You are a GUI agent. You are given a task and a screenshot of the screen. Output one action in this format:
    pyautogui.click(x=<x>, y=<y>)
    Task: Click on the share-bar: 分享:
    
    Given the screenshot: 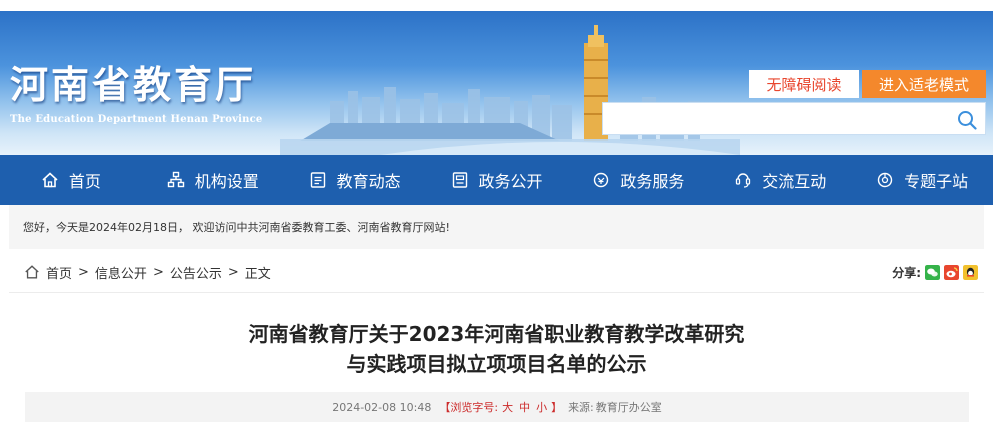 What is the action you would take?
    pyautogui.click(x=935, y=272)
    